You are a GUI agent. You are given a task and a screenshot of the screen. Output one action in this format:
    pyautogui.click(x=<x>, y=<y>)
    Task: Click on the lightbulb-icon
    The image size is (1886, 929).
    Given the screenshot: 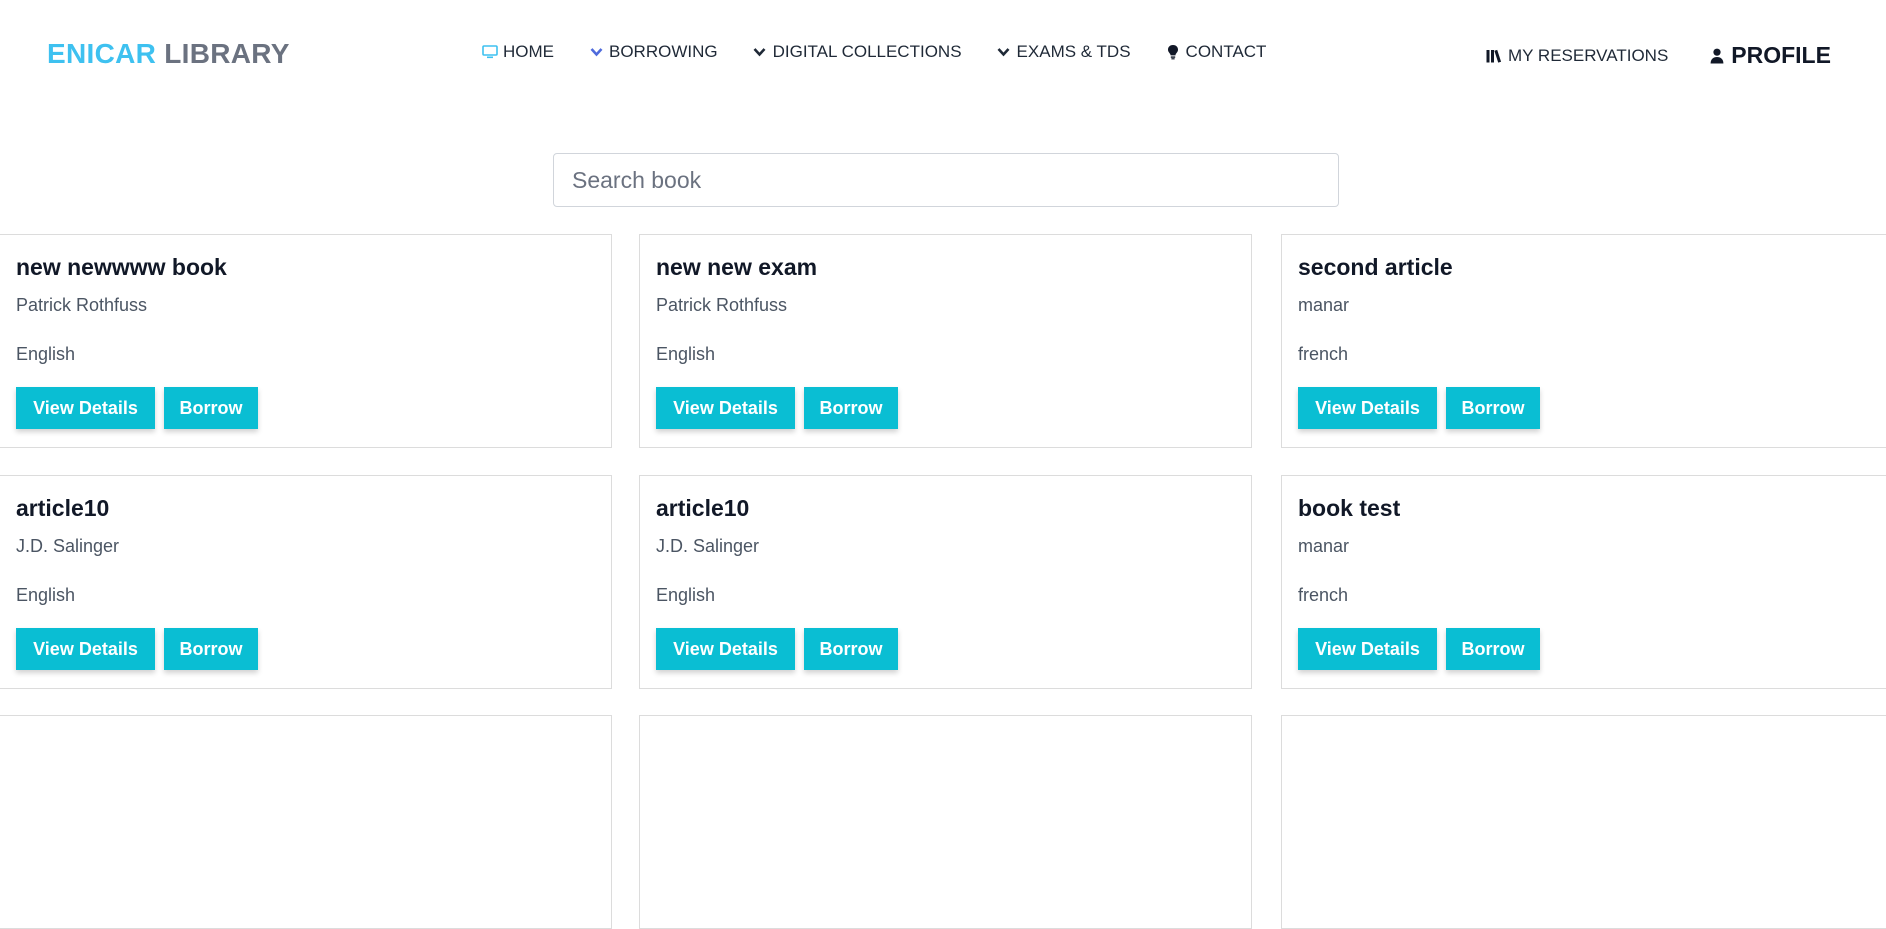 What is the action you would take?
    pyautogui.click(x=1173, y=52)
    